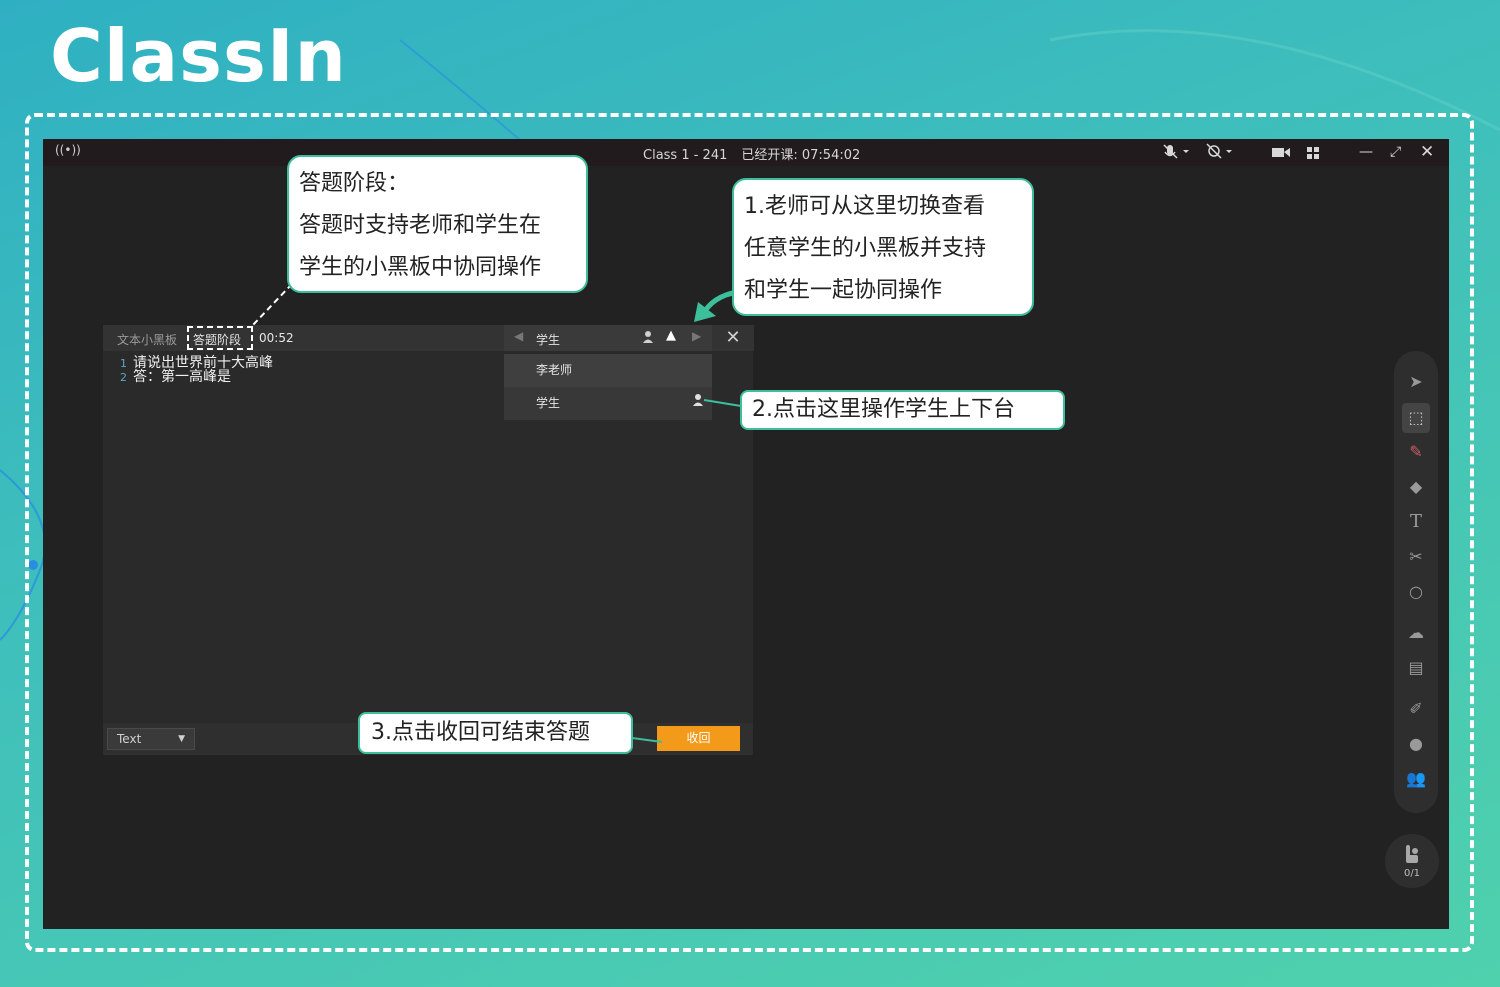 The width and height of the screenshot is (1500, 987). What do you see at coordinates (865, 248) in the screenshot?
I see `callout-line: 任意学生的小黑板并支持` at bounding box center [865, 248].